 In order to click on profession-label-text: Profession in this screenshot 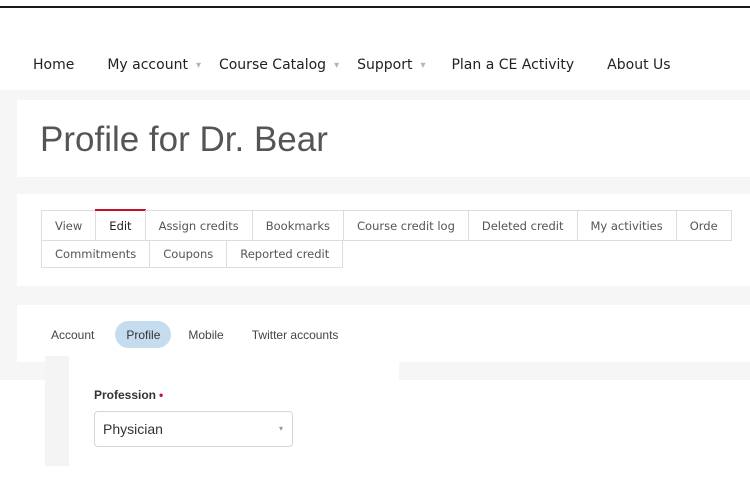, I will do `click(125, 395)`.